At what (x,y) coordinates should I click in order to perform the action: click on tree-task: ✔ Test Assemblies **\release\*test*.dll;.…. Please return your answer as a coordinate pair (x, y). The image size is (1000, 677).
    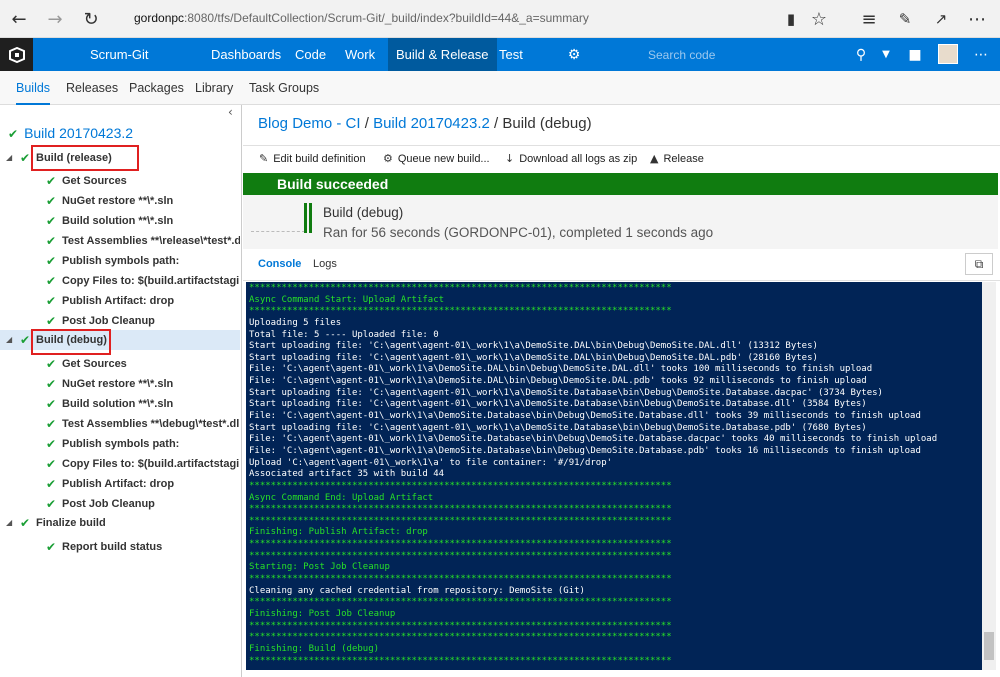
    Looking at the image, I should click on (120, 241).